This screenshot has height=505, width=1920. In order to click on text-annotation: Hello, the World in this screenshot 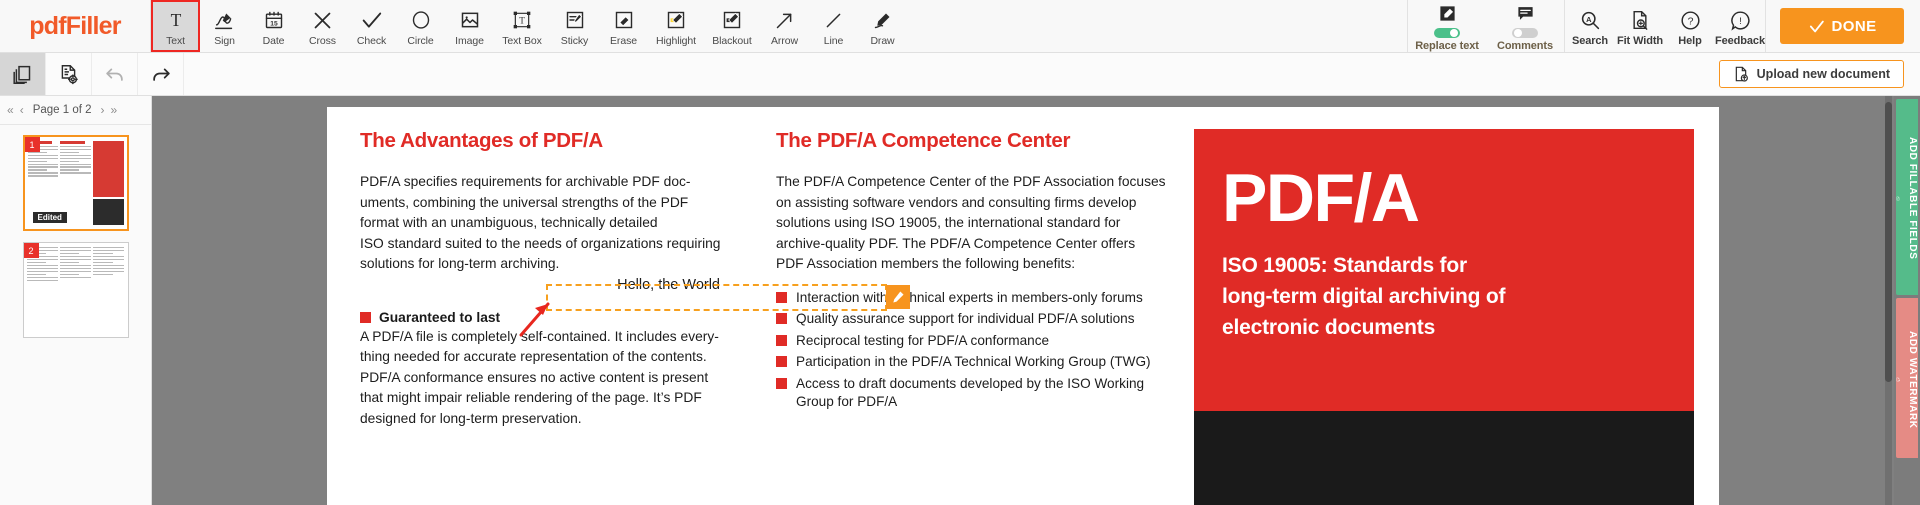, I will do `click(553, 285)`.